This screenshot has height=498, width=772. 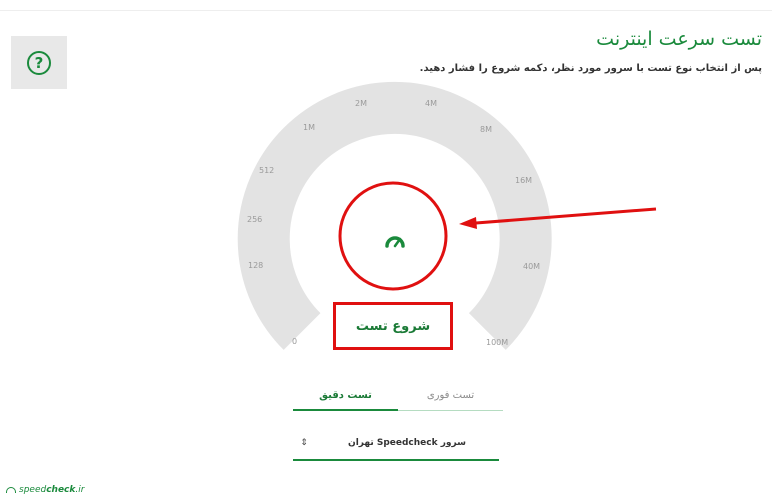 I want to click on tab-precise-test: تست دقیق, so click(x=345, y=396).